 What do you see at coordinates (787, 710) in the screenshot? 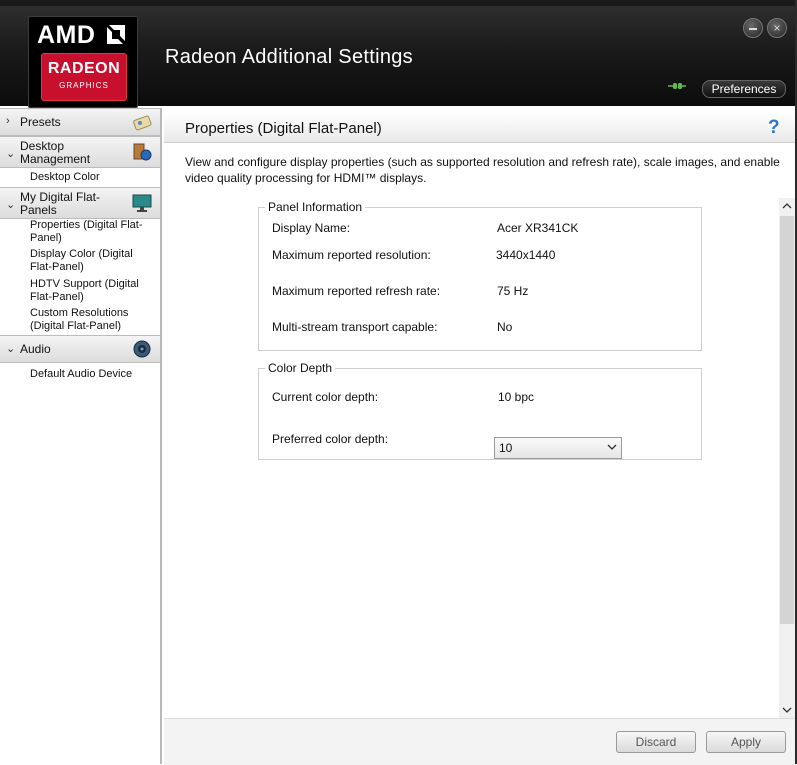
I see `scroll-down-icon` at bounding box center [787, 710].